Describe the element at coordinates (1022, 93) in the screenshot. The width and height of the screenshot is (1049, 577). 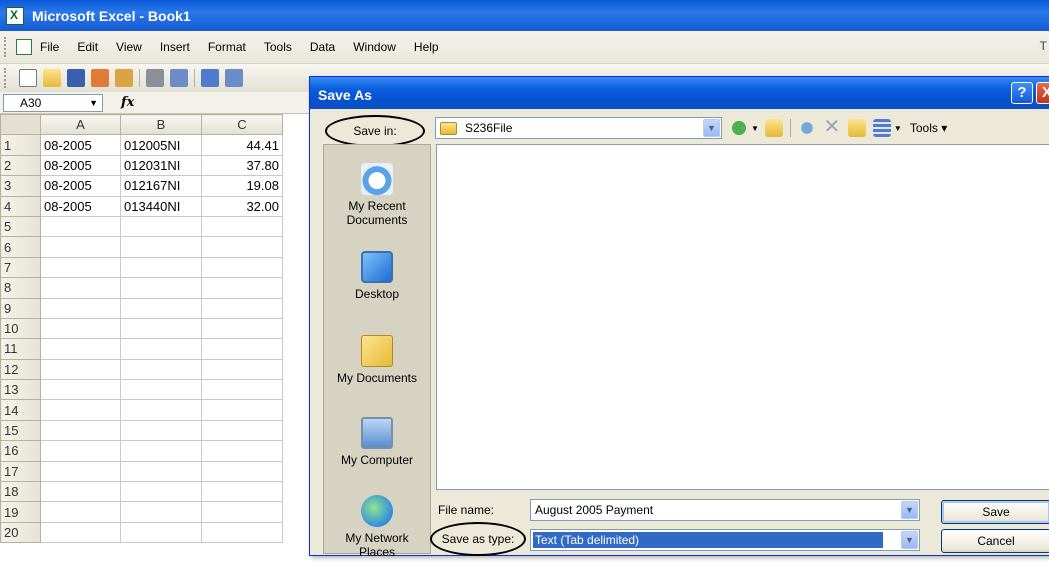
I see `help-button: ?` at that location.